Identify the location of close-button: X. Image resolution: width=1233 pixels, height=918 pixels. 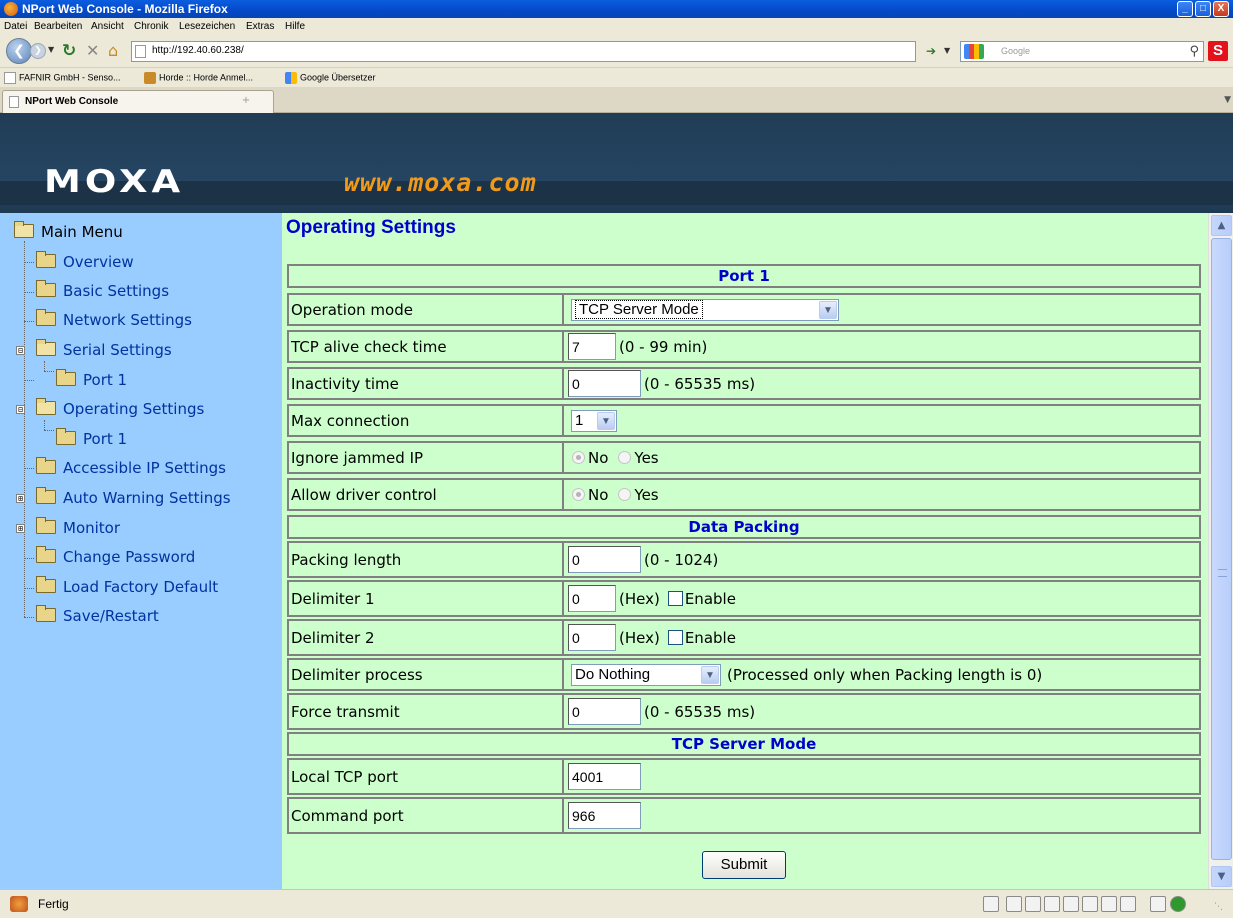
(1221, 9).